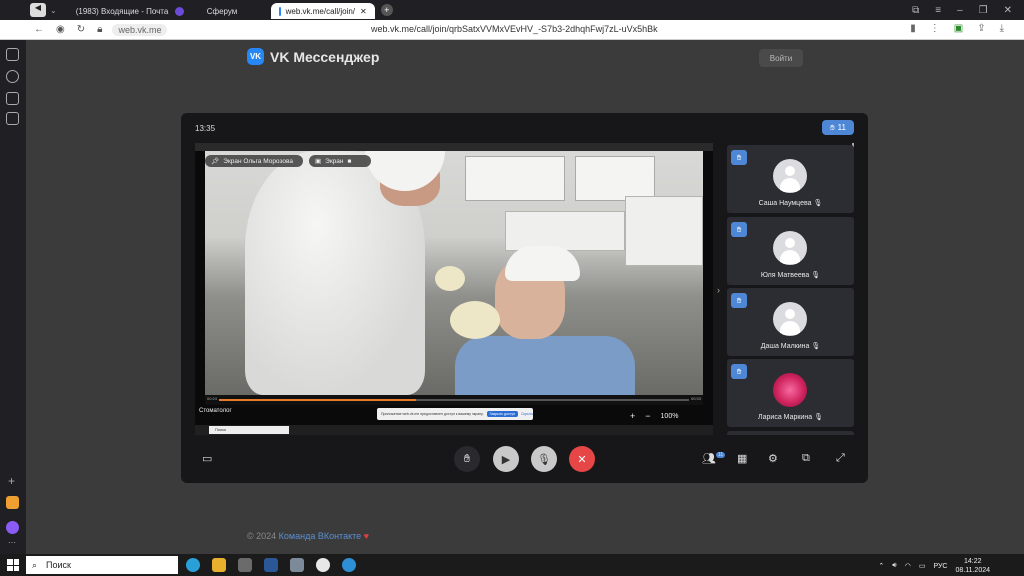 The image size is (1024, 576). Describe the element at coordinates (122, 11) in the screenshot. I see `tab-label: (1983) Входящие - Почта` at that location.